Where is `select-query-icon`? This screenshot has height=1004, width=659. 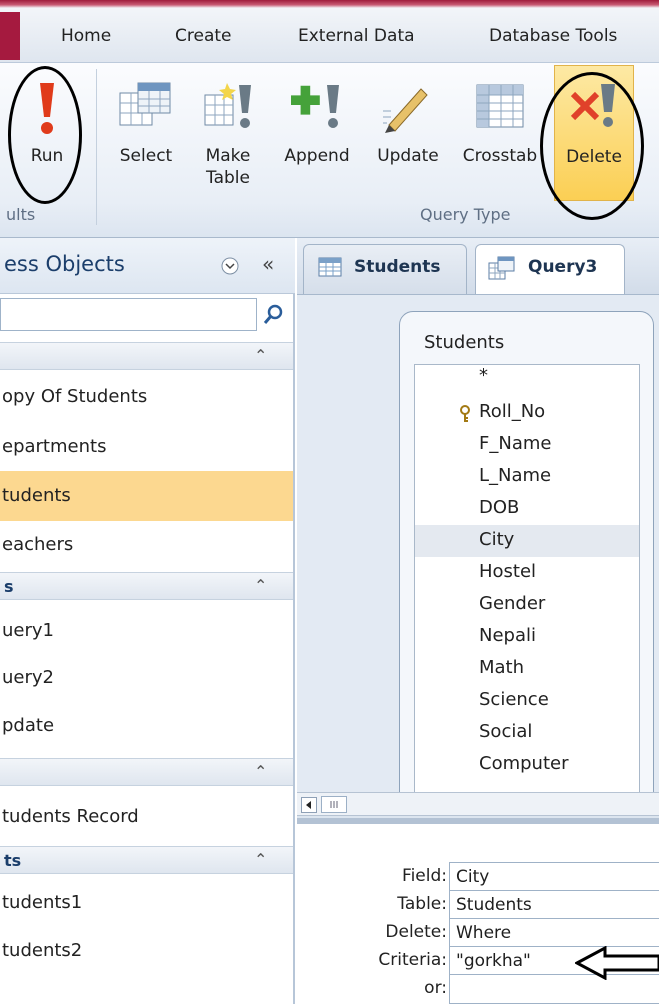 select-query-icon is located at coordinates (145, 104).